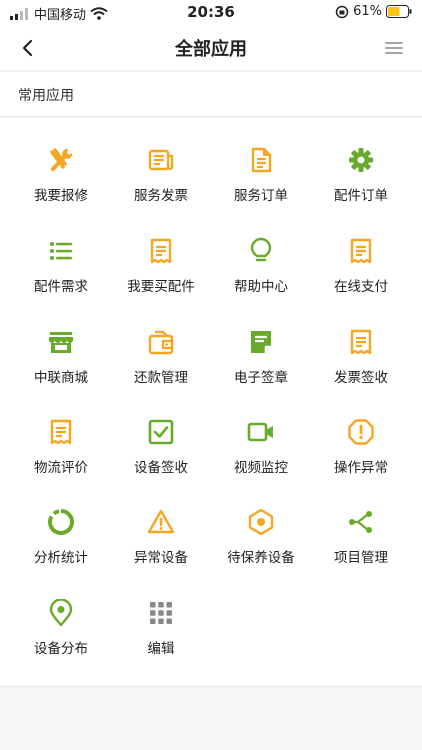 This screenshot has height=750, width=422. I want to click on app-tile: 发票签收, so click(361, 343).